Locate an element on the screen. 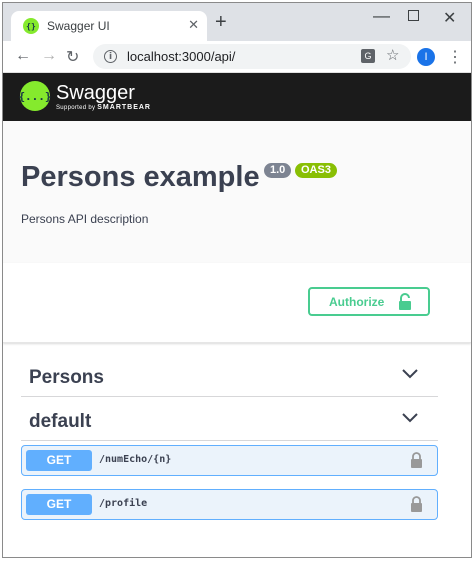 This screenshot has height=562, width=474. swagger-favicon-icon: {} is located at coordinates (31, 26).